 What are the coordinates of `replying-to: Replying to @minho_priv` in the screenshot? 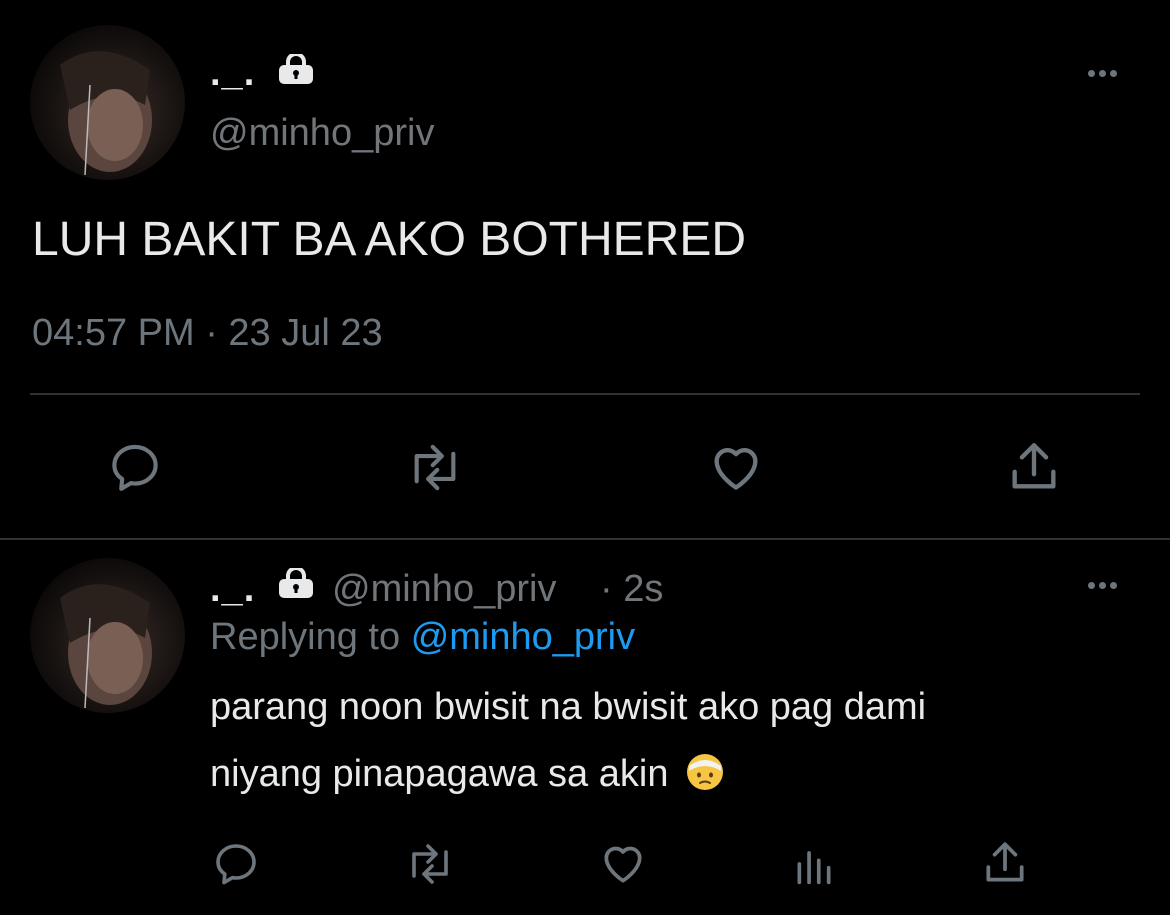 It's located at (422, 637).